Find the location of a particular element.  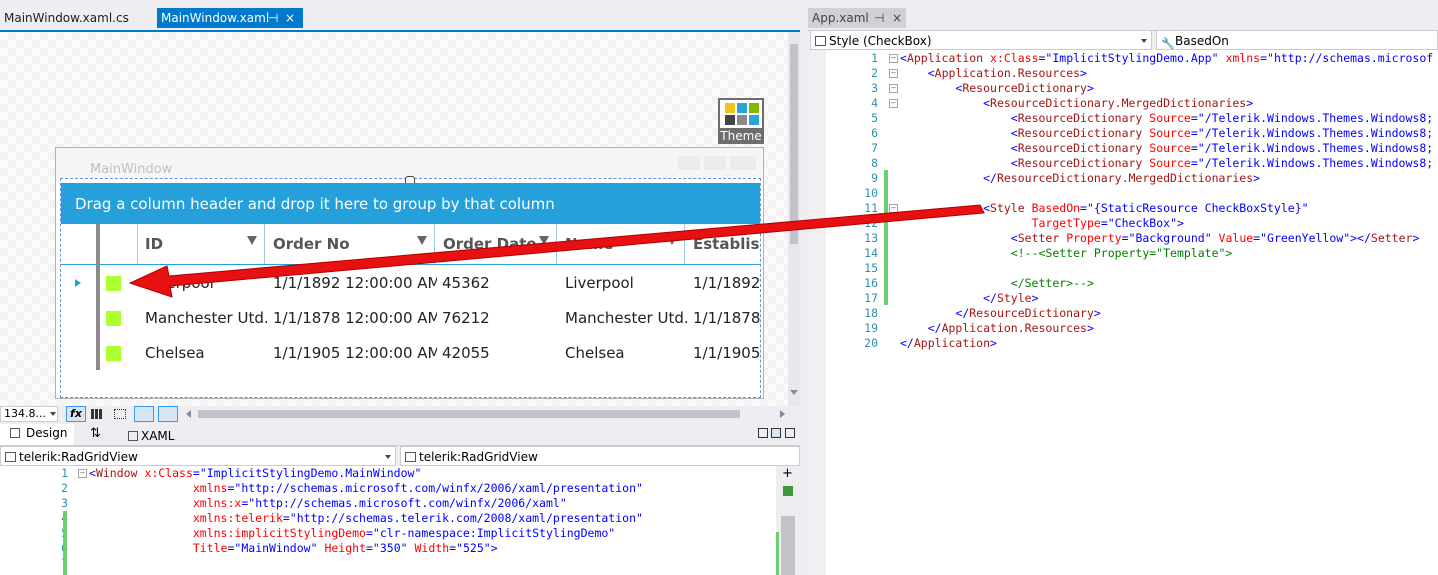

red-arrow-icon is located at coordinates (556, 251).